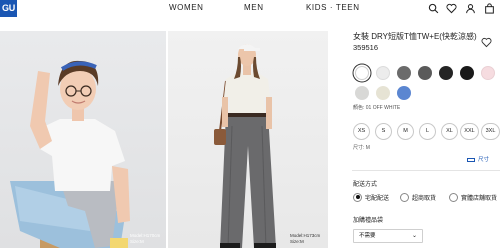 The height and width of the screenshot is (248, 500). Describe the element at coordinates (388, 236) in the screenshot. I see `gift-bag-select: 不需要 ⌄` at that location.